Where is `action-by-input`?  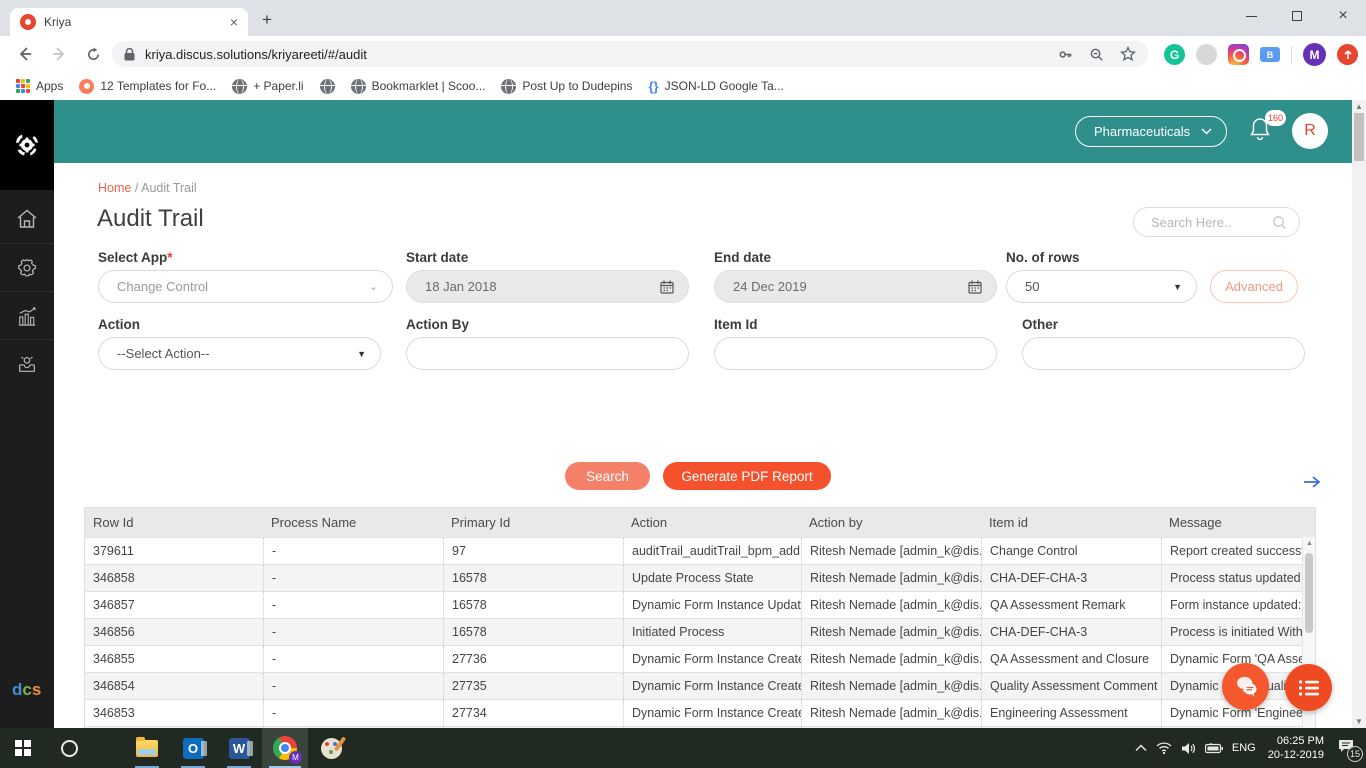
action-by-input is located at coordinates (547, 353).